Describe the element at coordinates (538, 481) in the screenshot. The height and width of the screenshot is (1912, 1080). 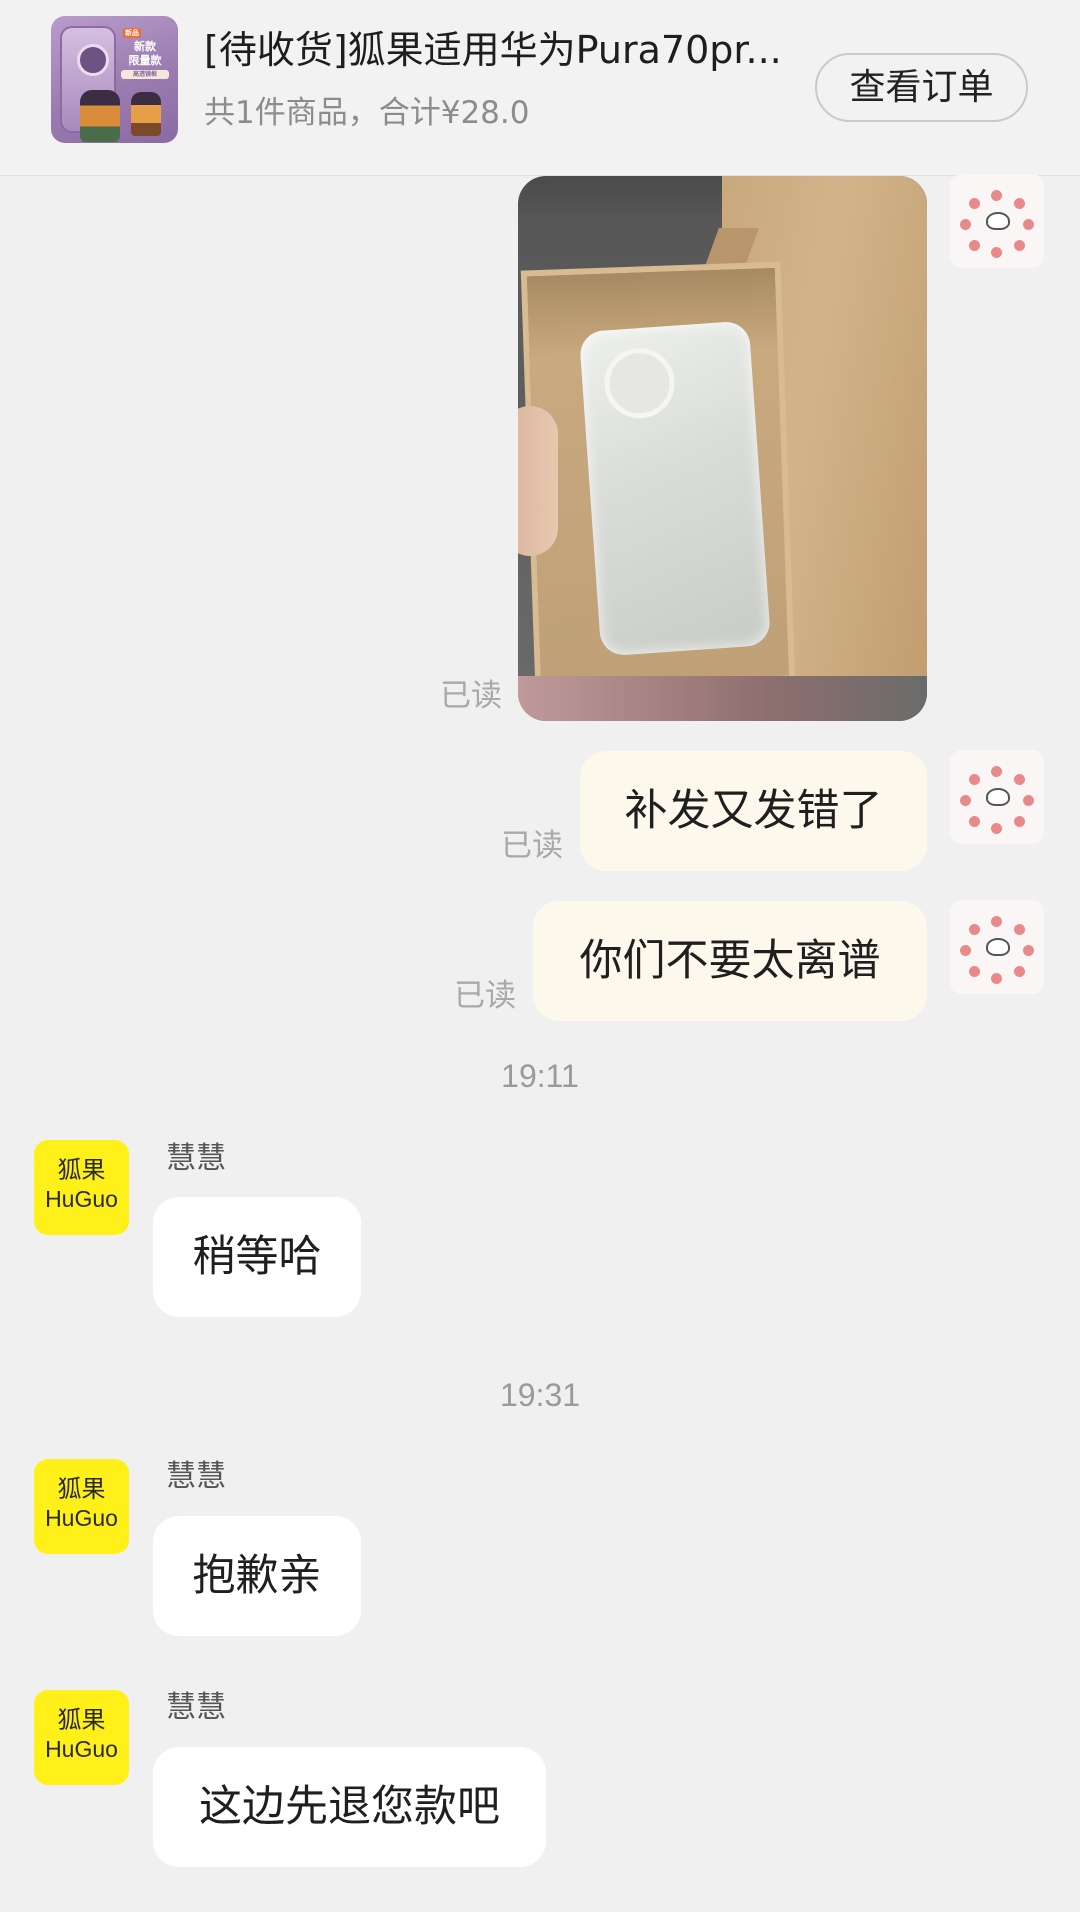
I see `finger-graphic` at that location.